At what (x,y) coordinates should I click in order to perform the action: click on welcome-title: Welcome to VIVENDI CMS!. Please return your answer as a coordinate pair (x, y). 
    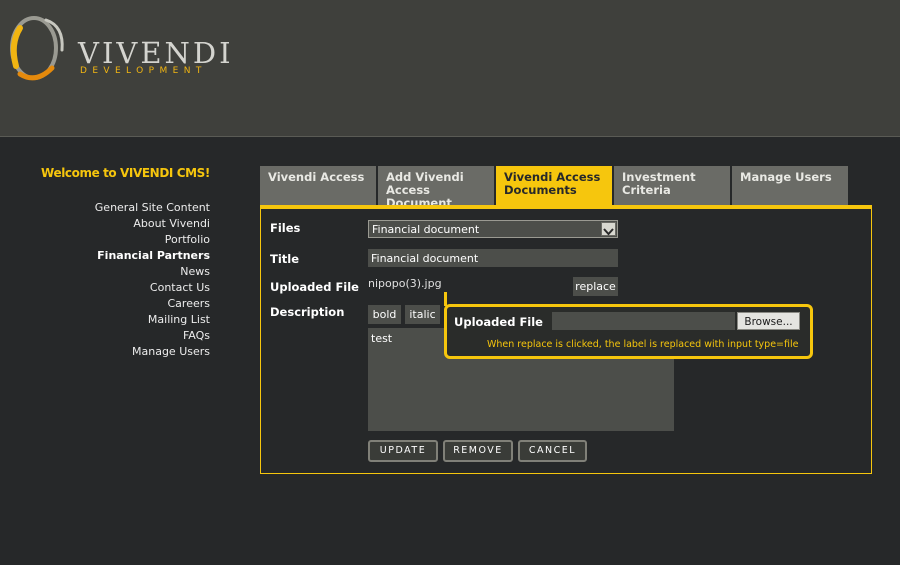
    Looking at the image, I should click on (125, 173).